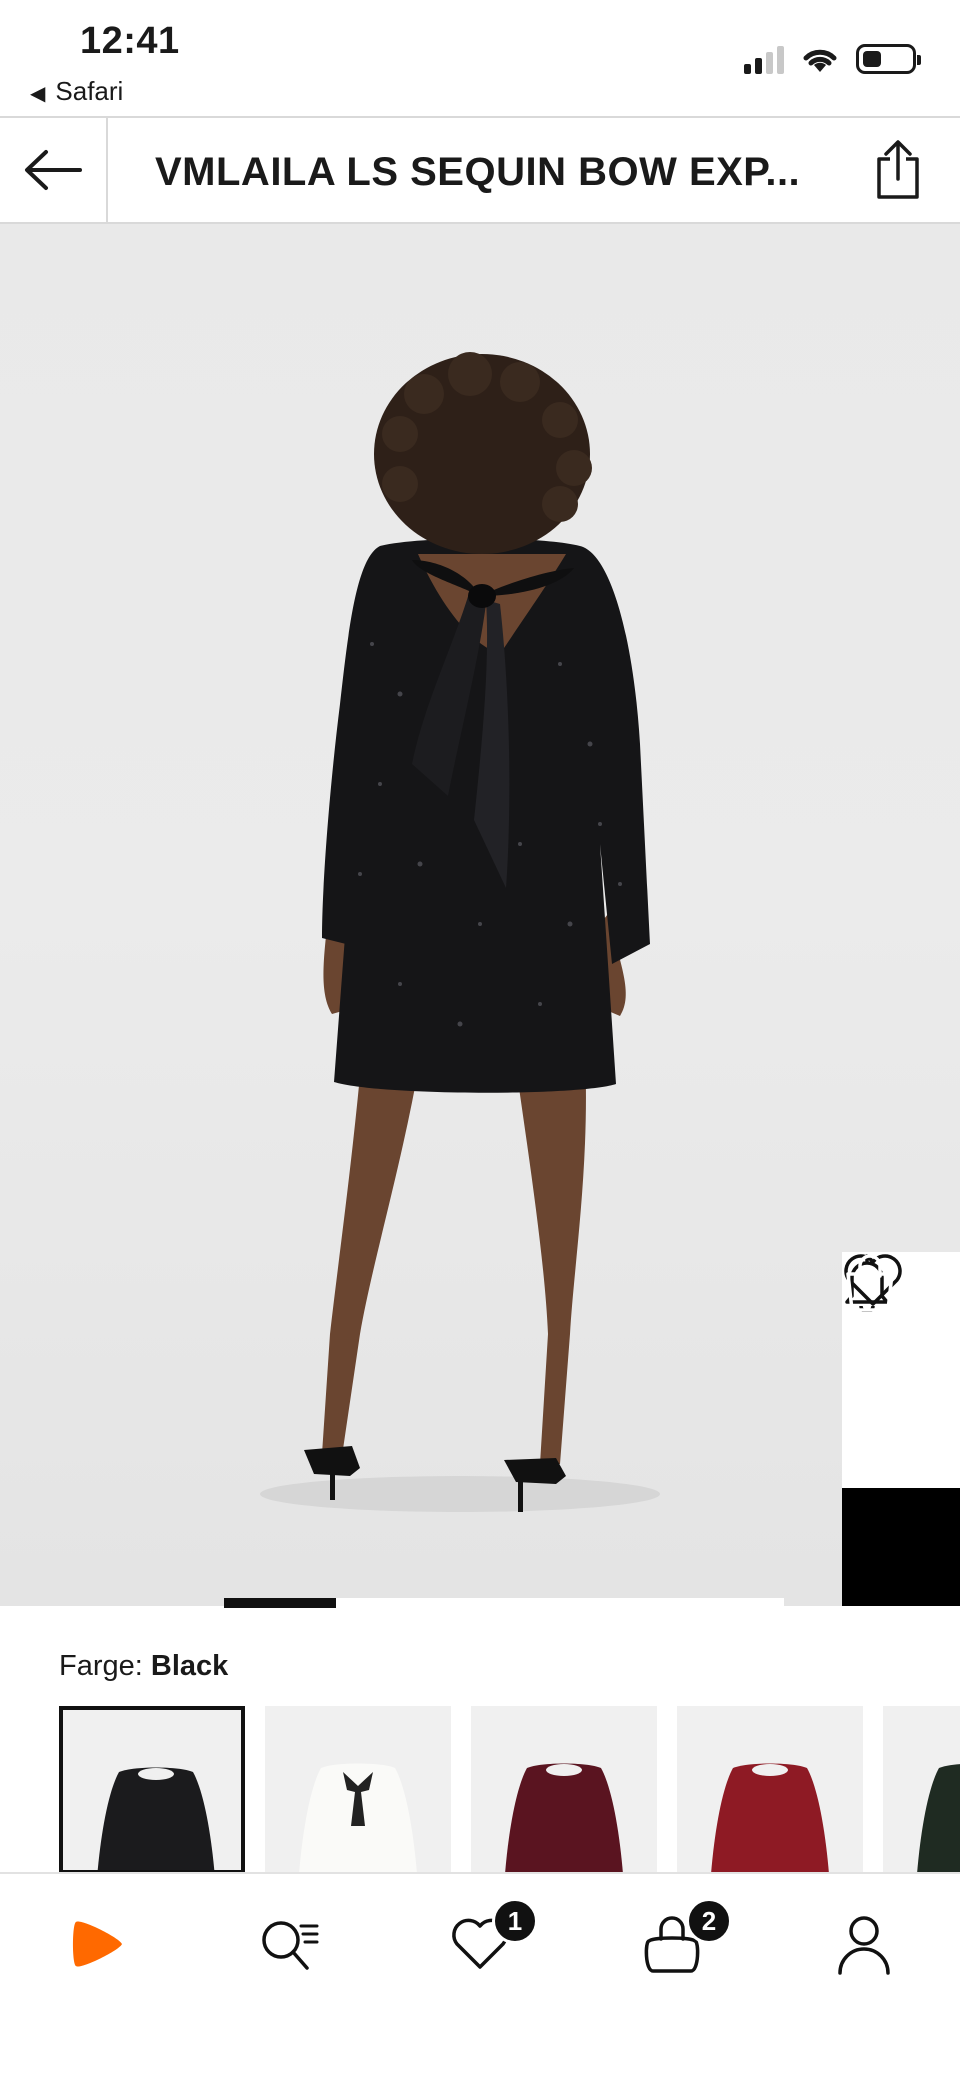 Image resolution: width=960 pixels, height=2078 pixels. I want to click on status-icons, so click(832, 59).